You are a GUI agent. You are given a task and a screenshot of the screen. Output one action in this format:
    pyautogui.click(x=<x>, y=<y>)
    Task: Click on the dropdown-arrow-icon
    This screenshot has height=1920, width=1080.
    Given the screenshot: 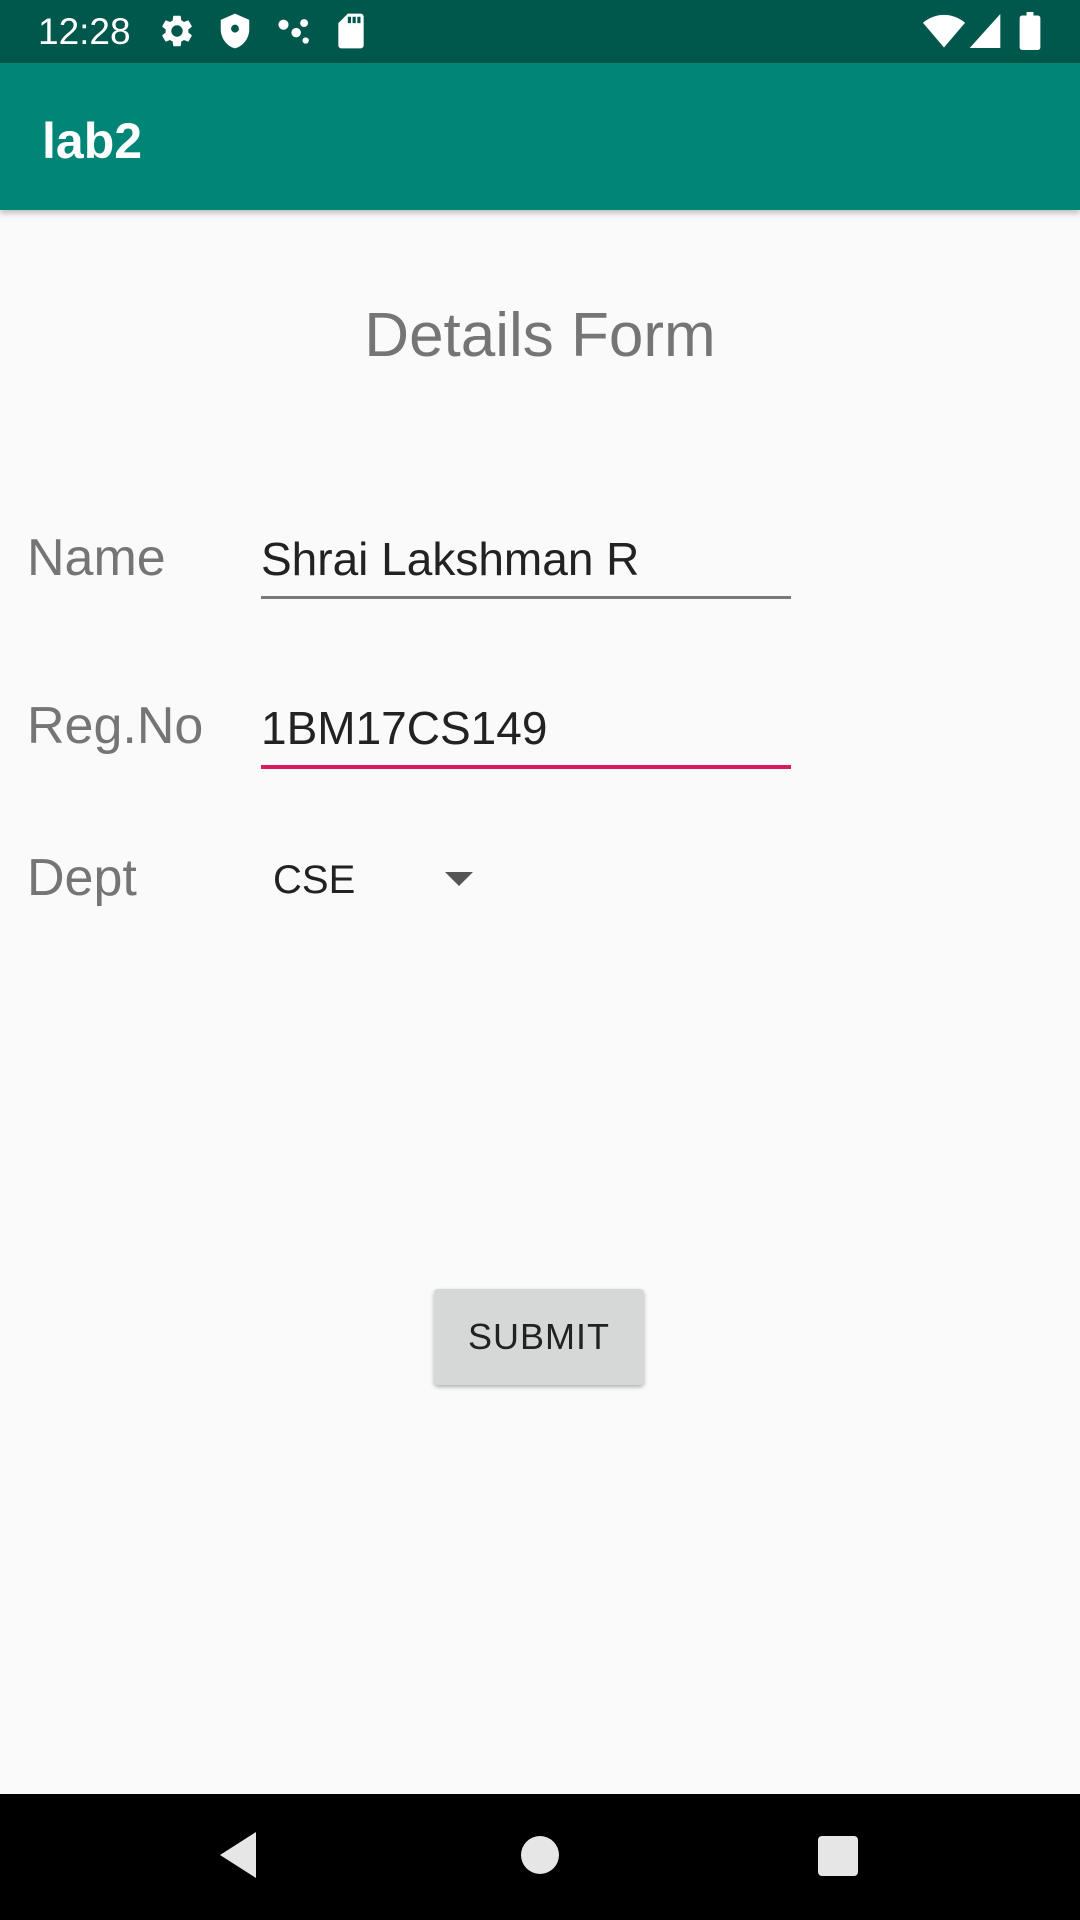 What is the action you would take?
    pyautogui.click(x=459, y=879)
    